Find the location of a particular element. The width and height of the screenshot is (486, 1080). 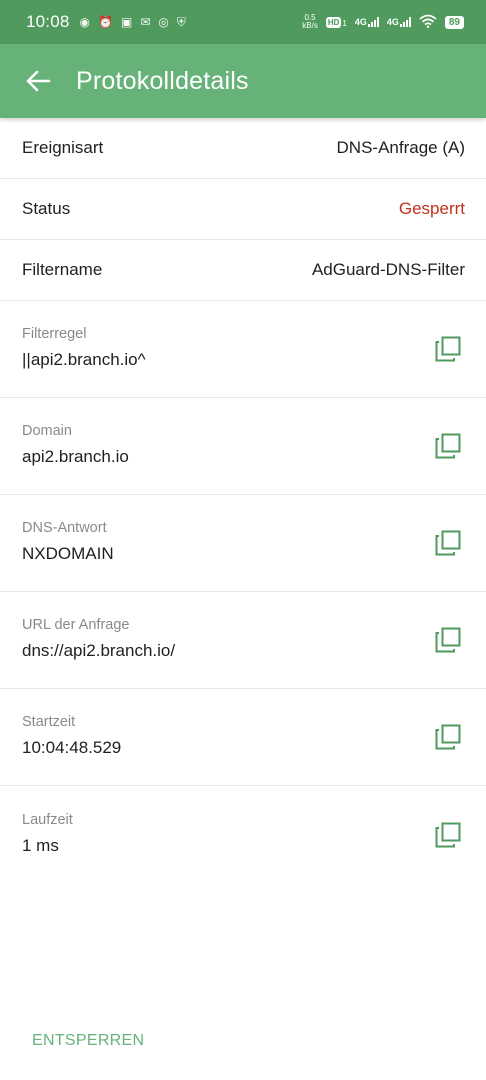

battery-icon: 89 is located at coordinates (454, 22).